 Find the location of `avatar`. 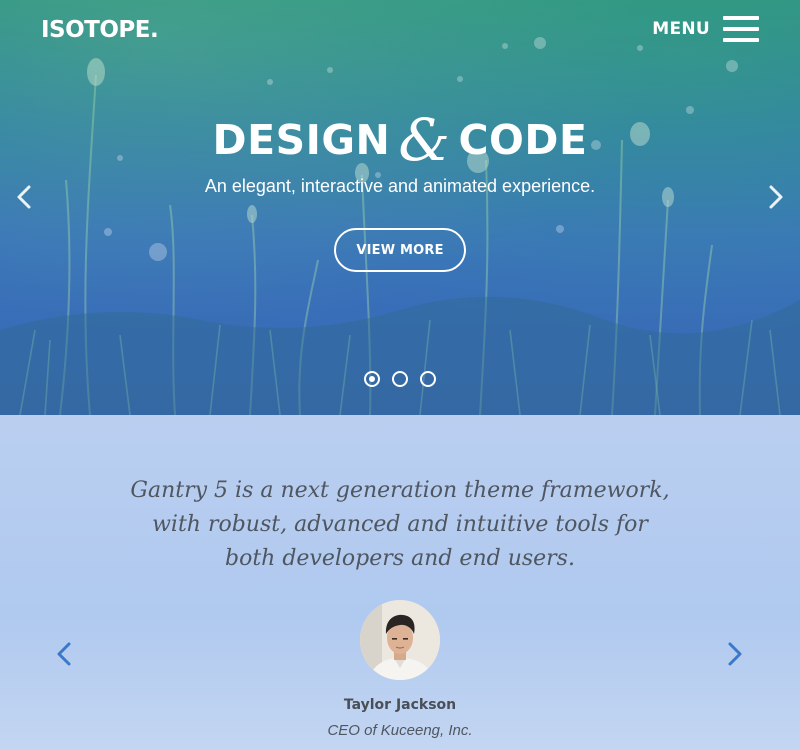

avatar is located at coordinates (400, 640).